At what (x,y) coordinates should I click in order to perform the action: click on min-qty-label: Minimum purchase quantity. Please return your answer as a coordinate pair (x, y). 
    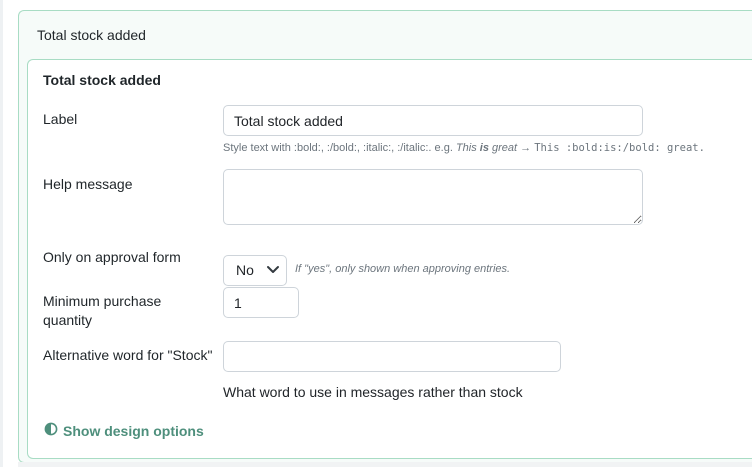
    Looking at the image, I should click on (102, 310).